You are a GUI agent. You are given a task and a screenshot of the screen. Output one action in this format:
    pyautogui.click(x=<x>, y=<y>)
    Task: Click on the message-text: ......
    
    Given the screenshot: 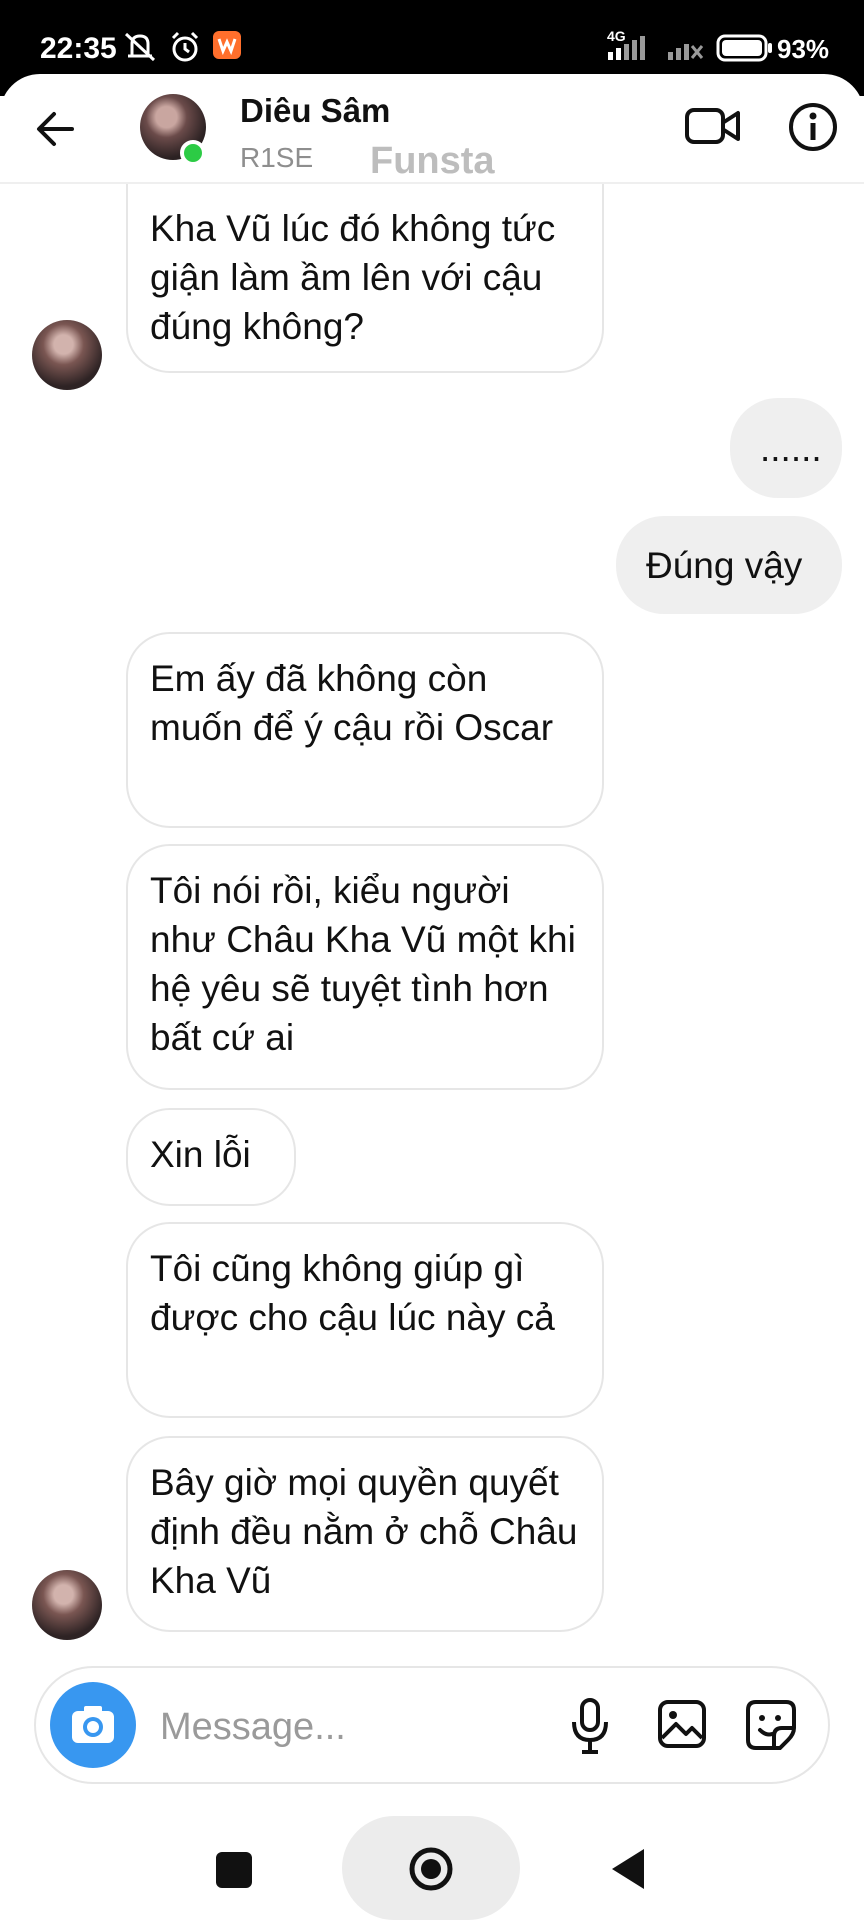 What is the action you would take?
    pyautogui.click(x=791, y=448)
    